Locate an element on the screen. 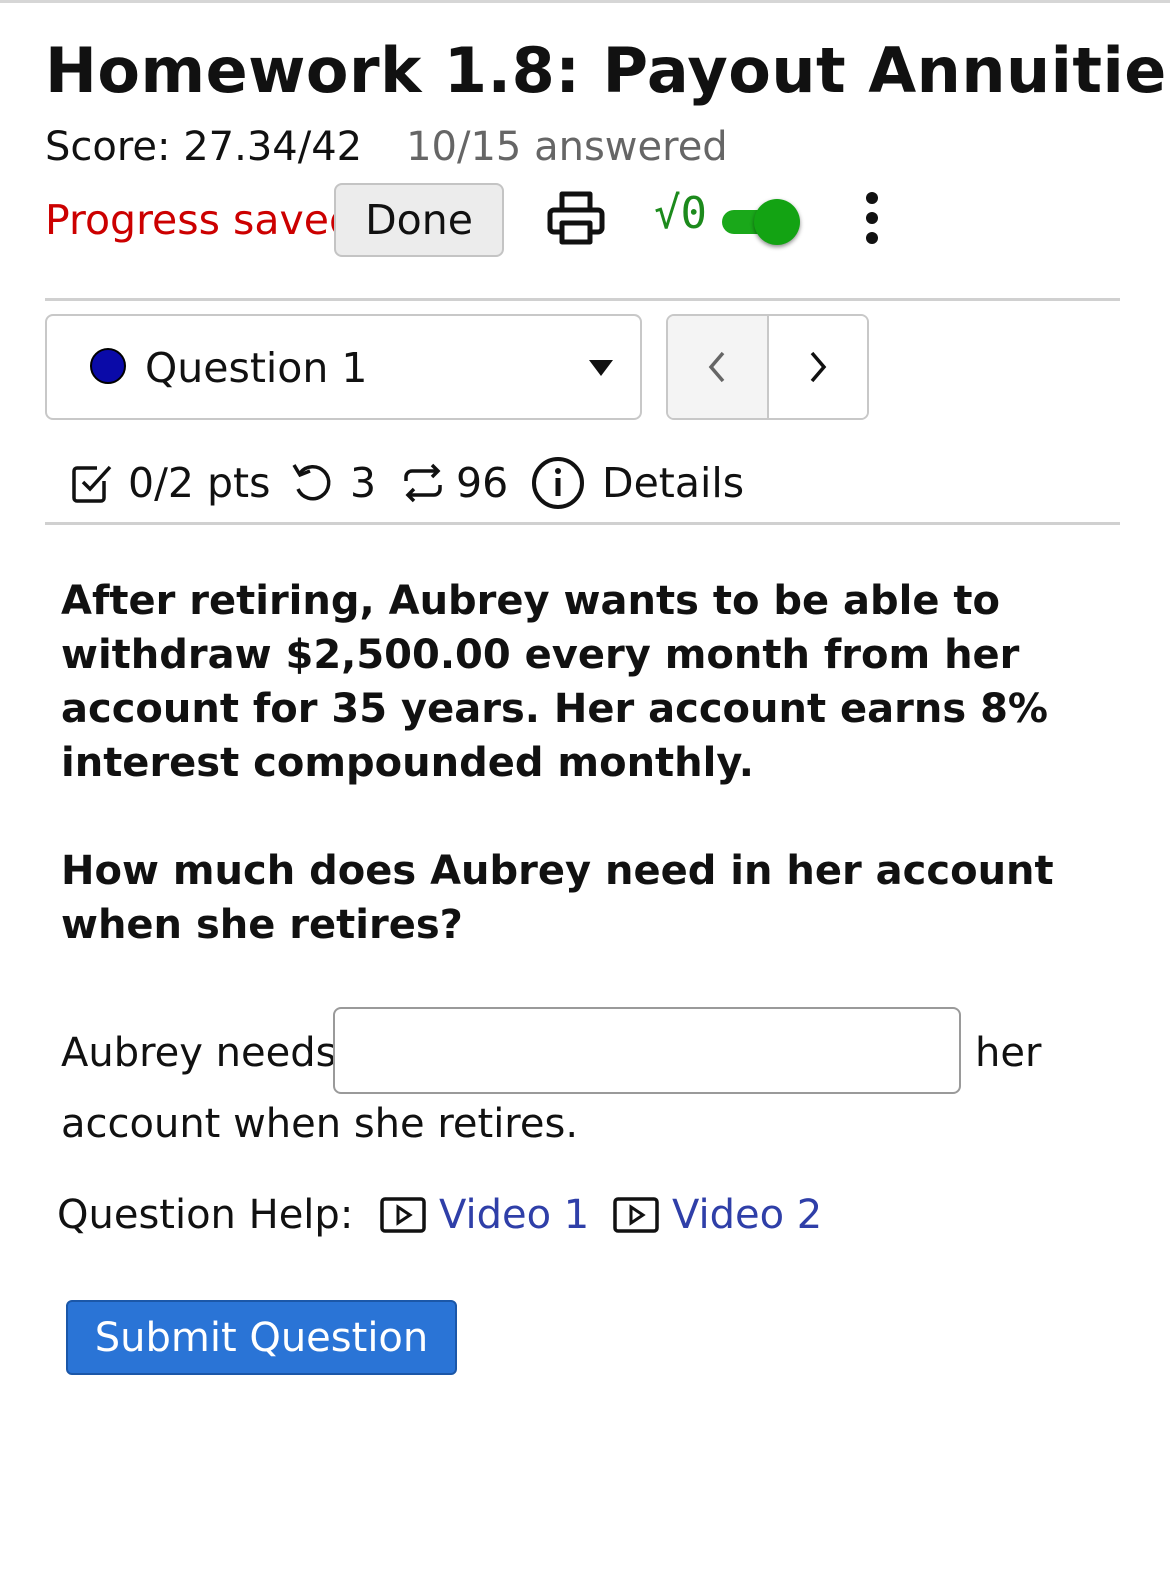  question-help-label: Question Help: is located at coordinates (205, 1215).